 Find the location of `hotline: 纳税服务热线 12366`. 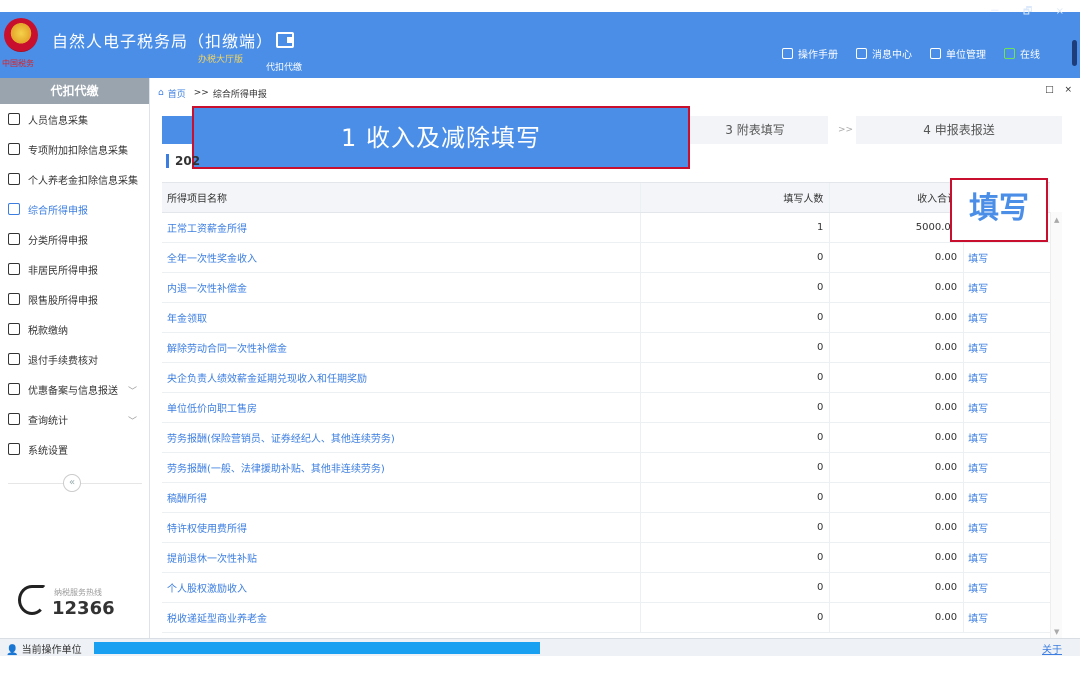

hotline: 纳税服务热线 12366 is located at coordinates (78, 603).